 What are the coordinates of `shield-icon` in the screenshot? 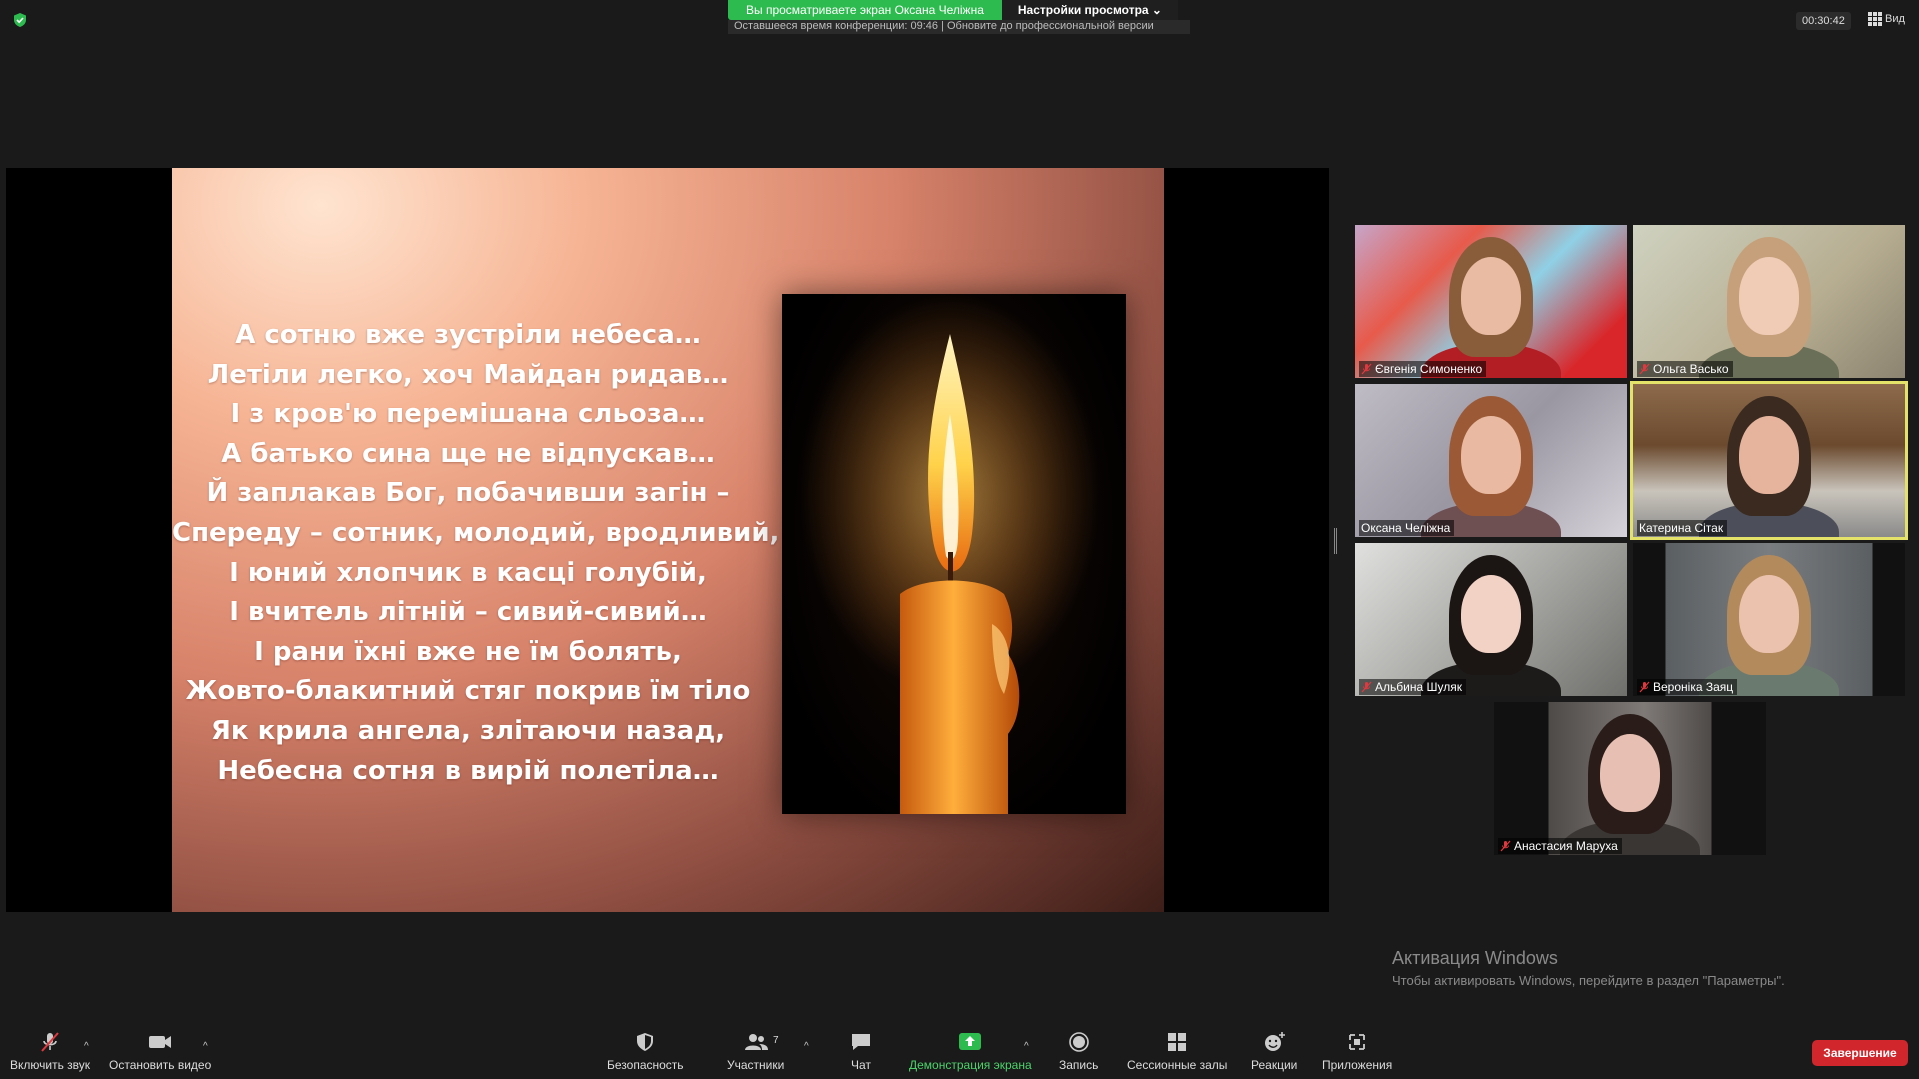 It's located at (645, 1042).